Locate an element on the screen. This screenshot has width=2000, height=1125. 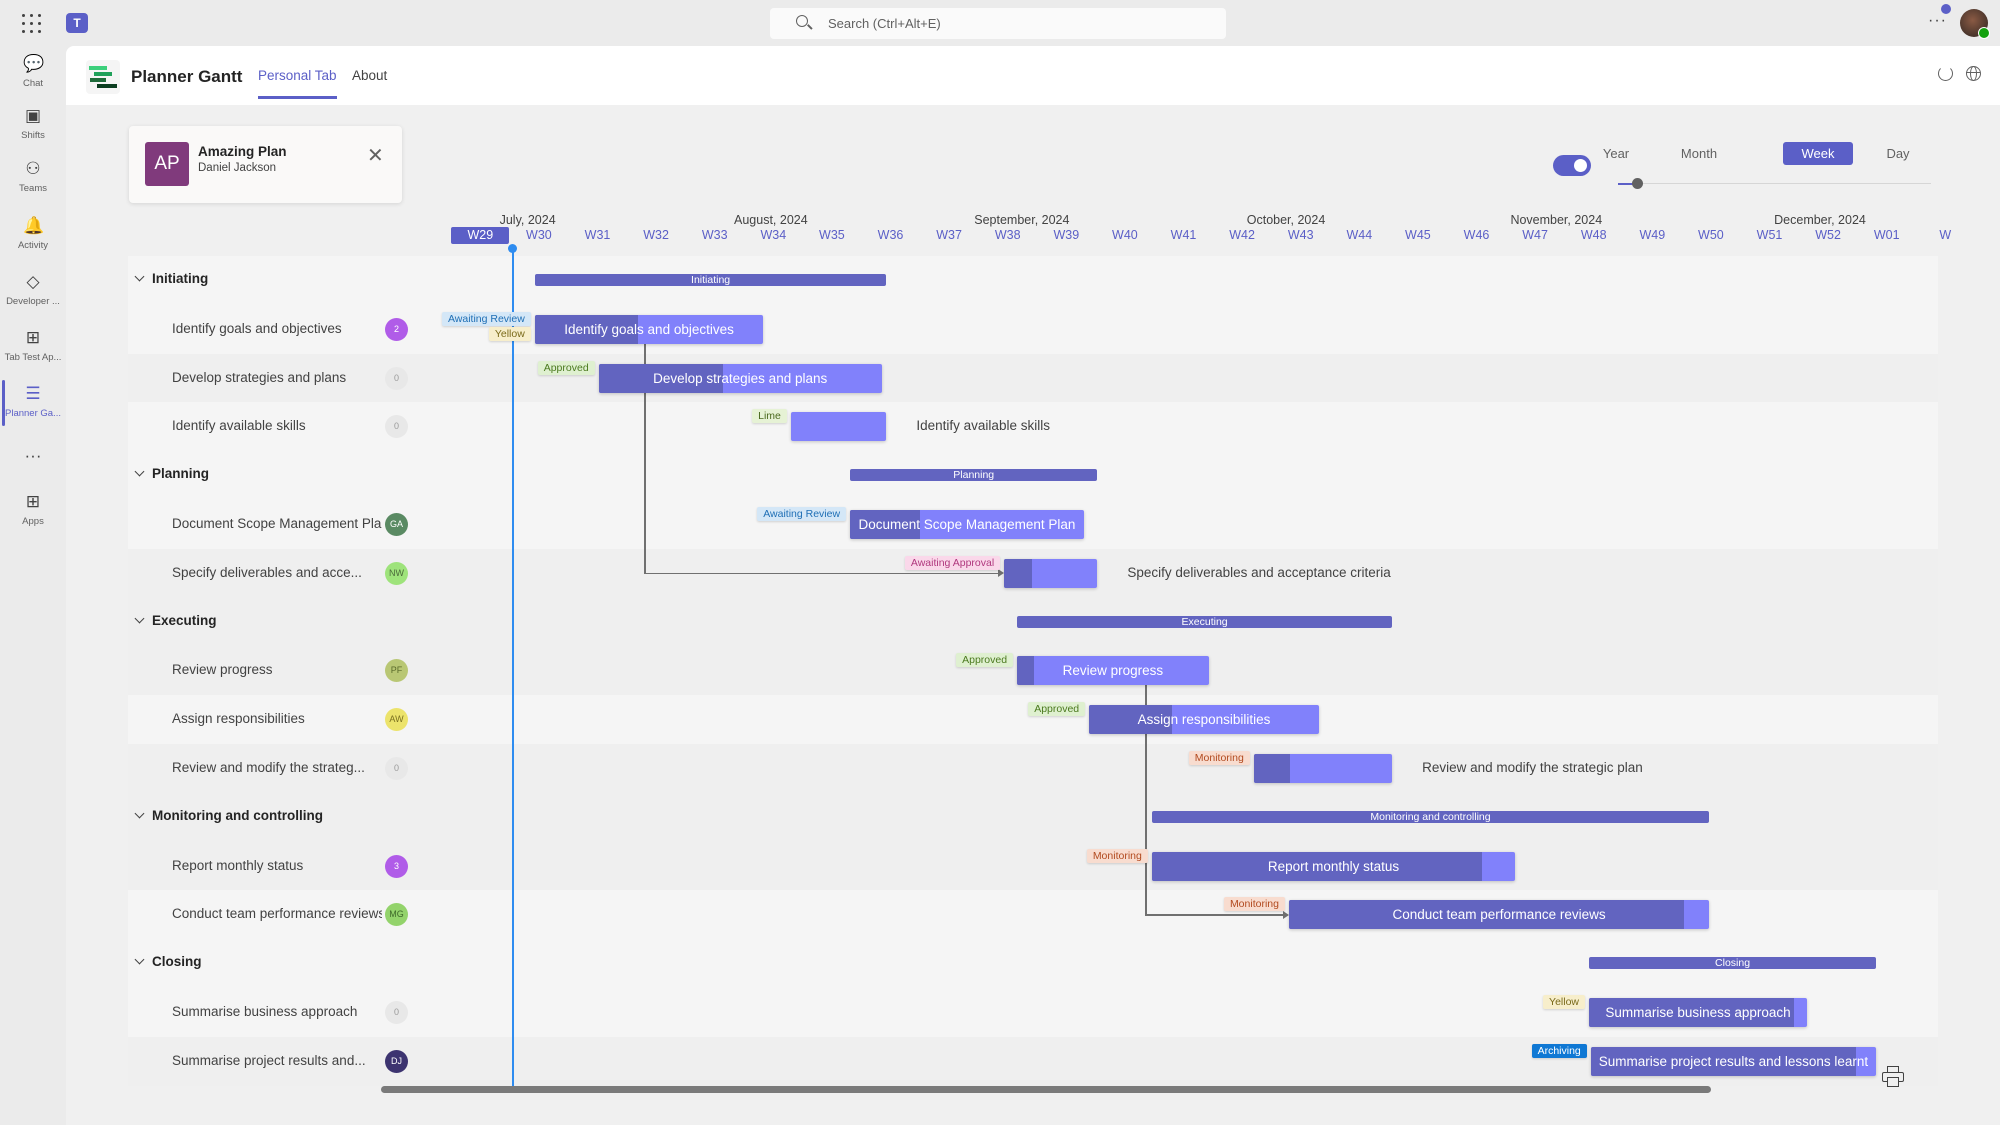
week-label: W01 is located at coordinates (1887, 235).